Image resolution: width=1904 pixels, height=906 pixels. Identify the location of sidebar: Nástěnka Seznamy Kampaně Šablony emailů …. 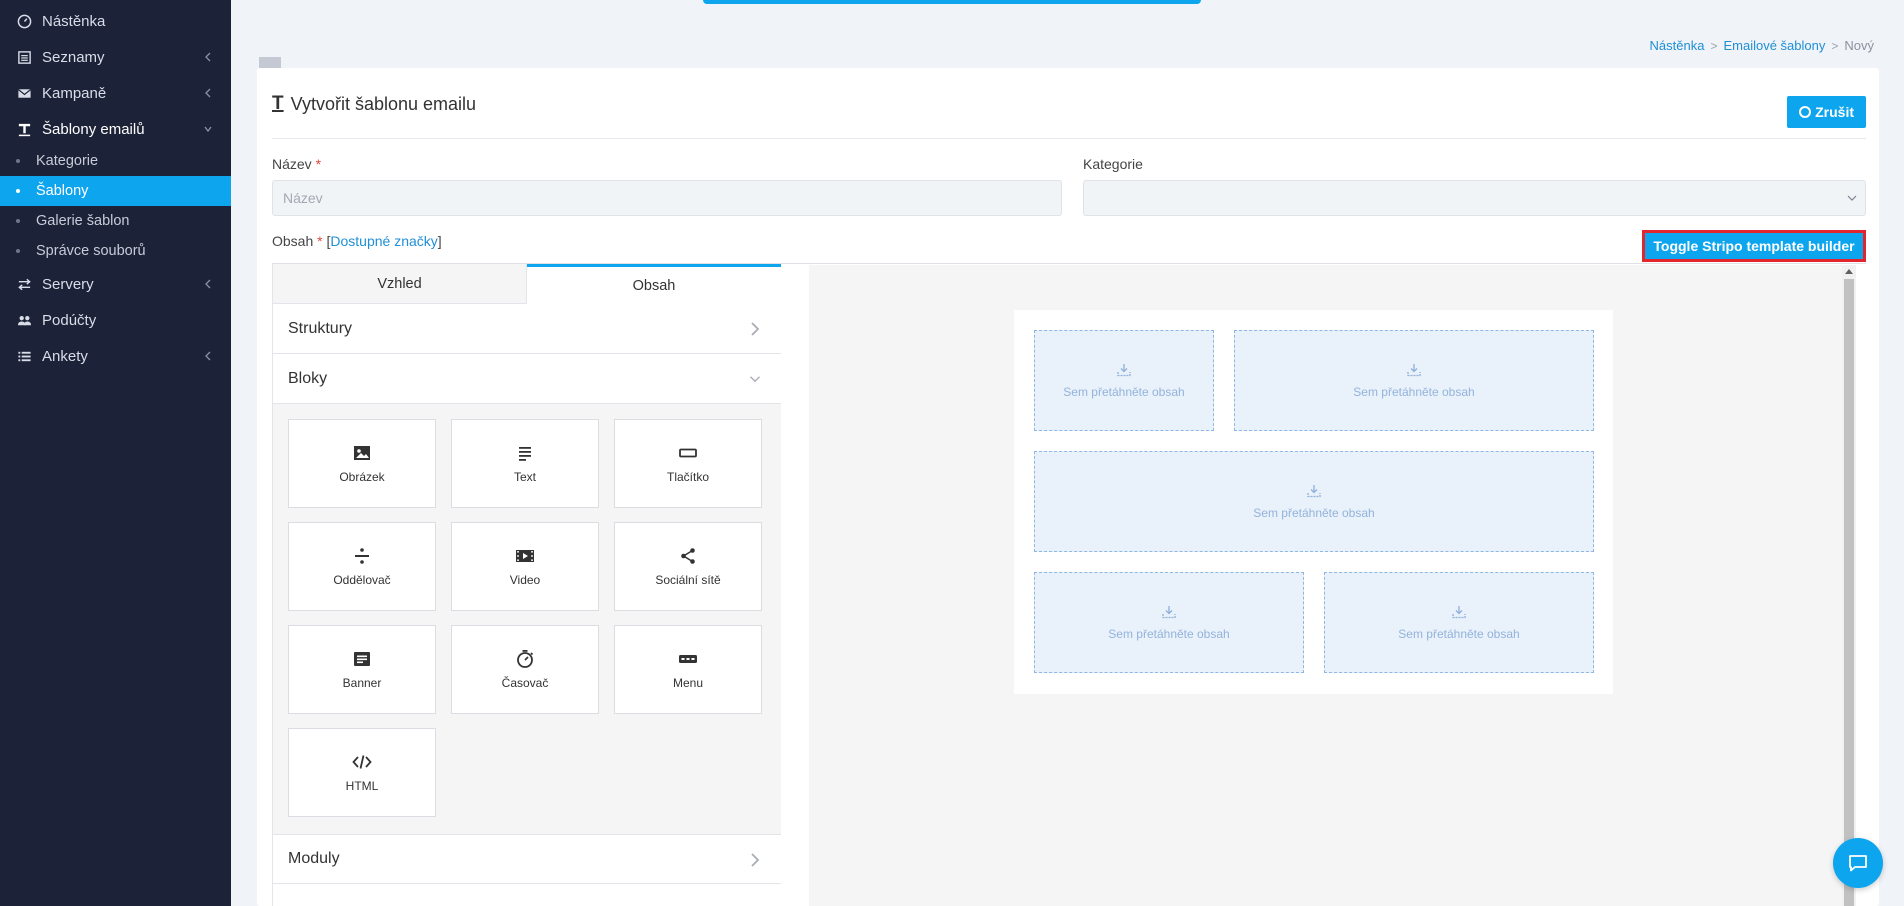
(115, 453).